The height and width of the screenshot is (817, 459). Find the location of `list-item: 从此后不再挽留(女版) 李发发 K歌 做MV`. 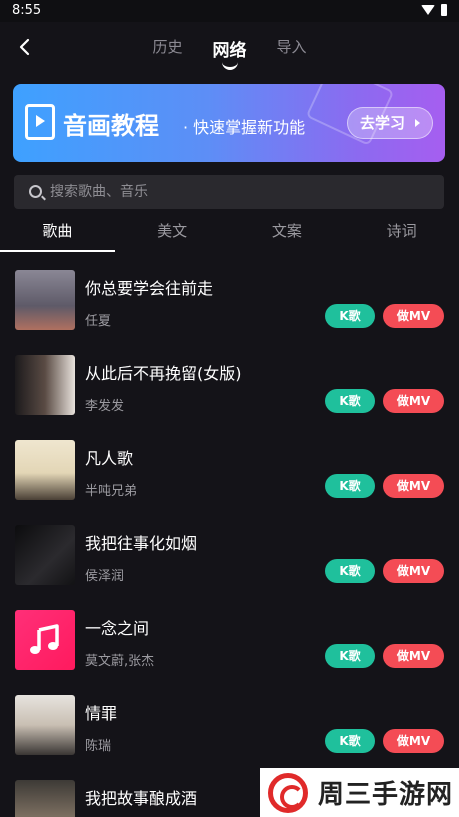

list-item: 从此后不再挽留(女版) 李发发 K歌 做MV is located at coordinates (229, 382).